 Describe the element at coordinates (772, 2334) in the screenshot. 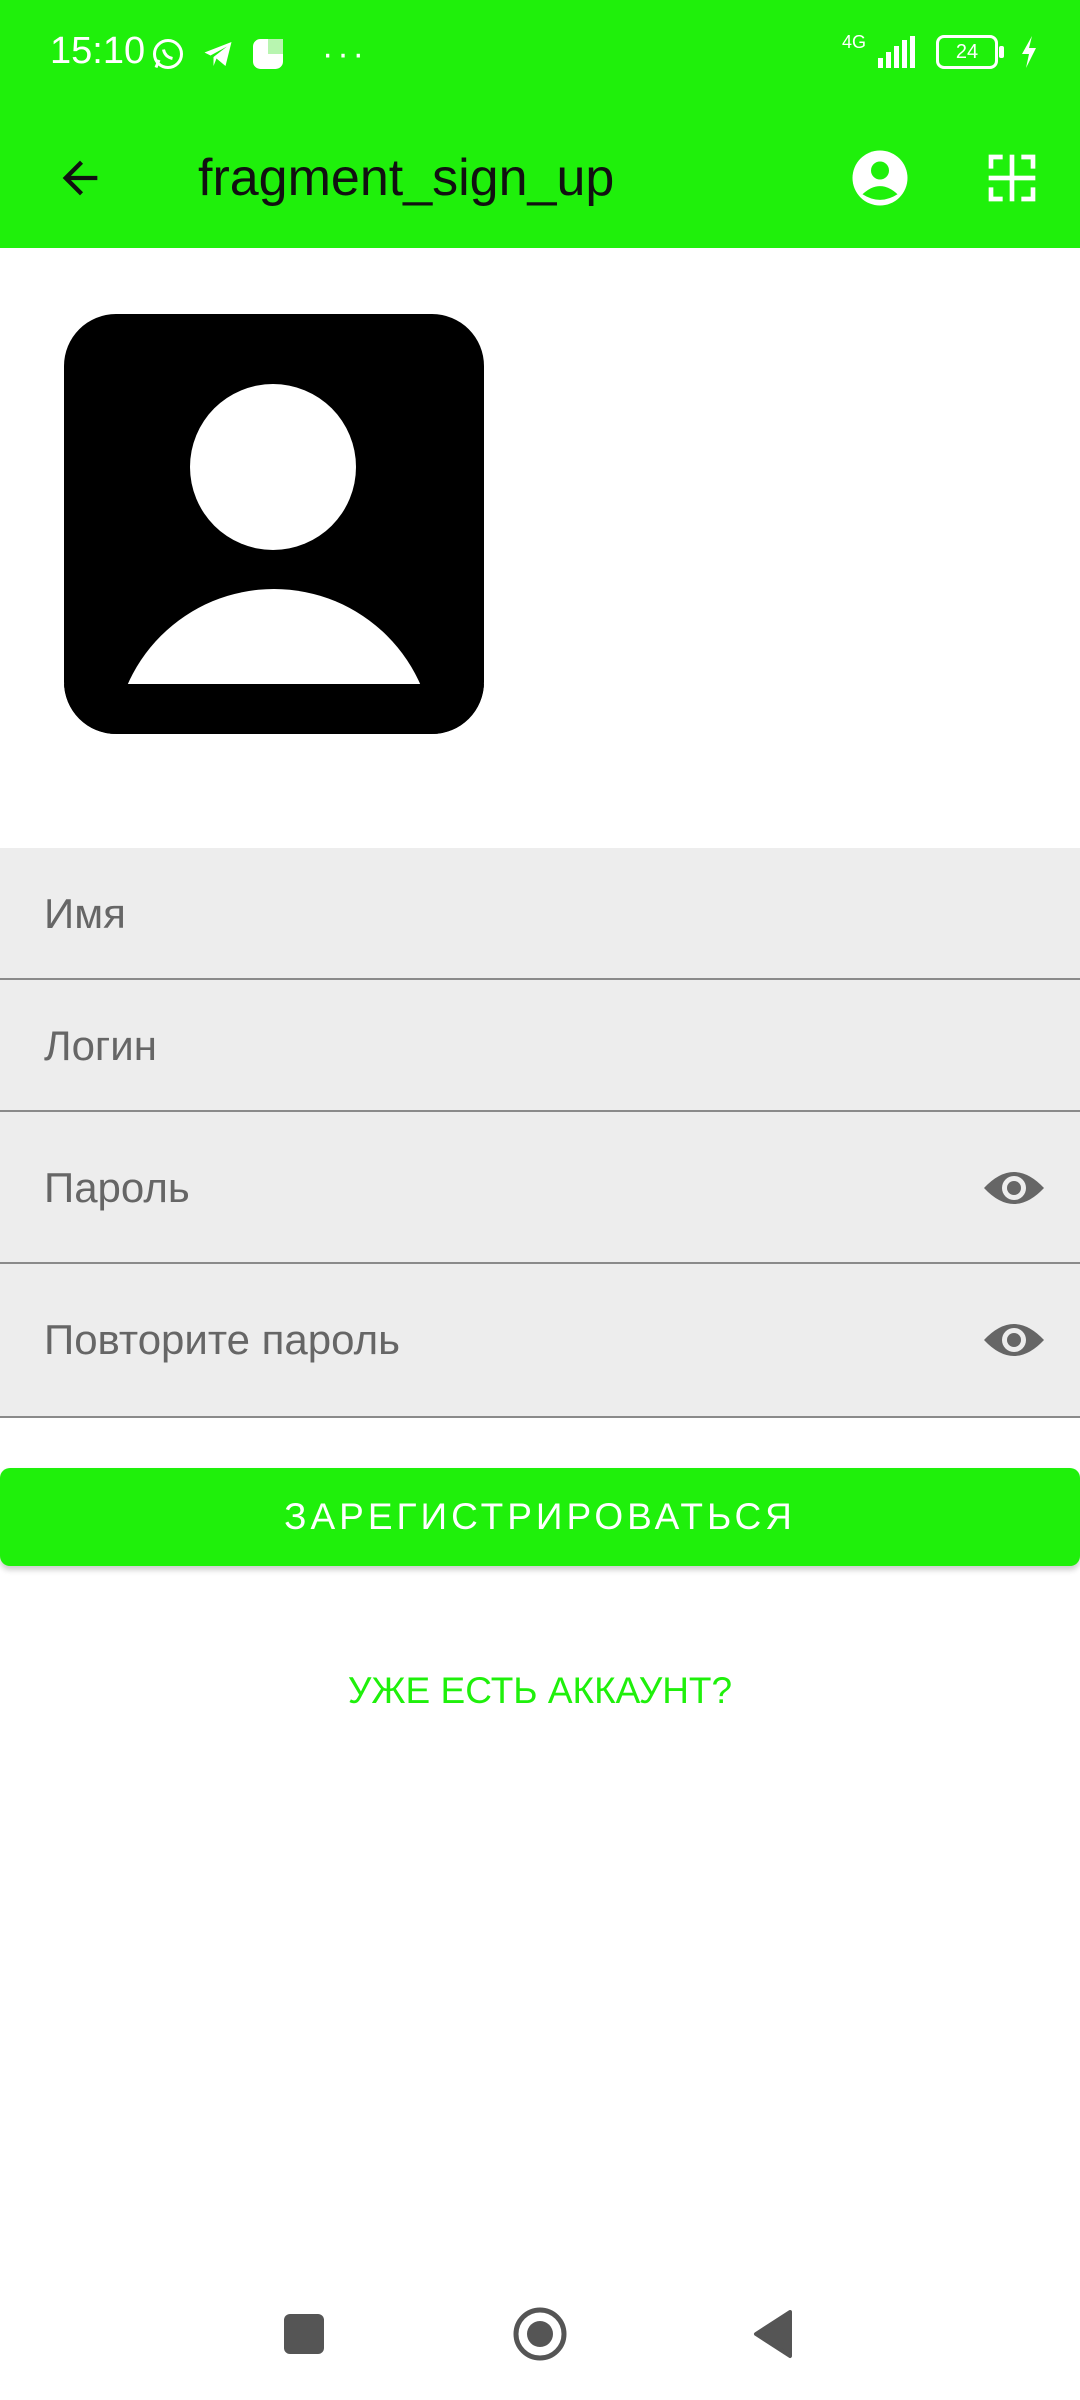

I see `triangle-back-icon` at that location.